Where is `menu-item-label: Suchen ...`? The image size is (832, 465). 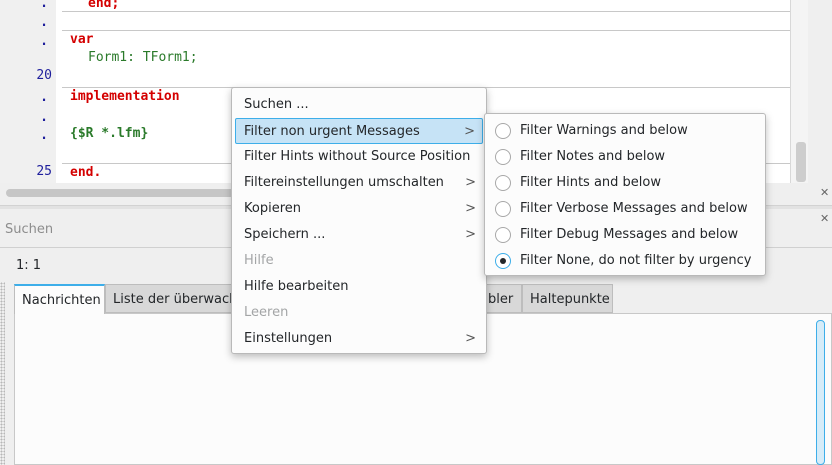 menu-item-label: Suchen ... is located at coordinates (276, 104).